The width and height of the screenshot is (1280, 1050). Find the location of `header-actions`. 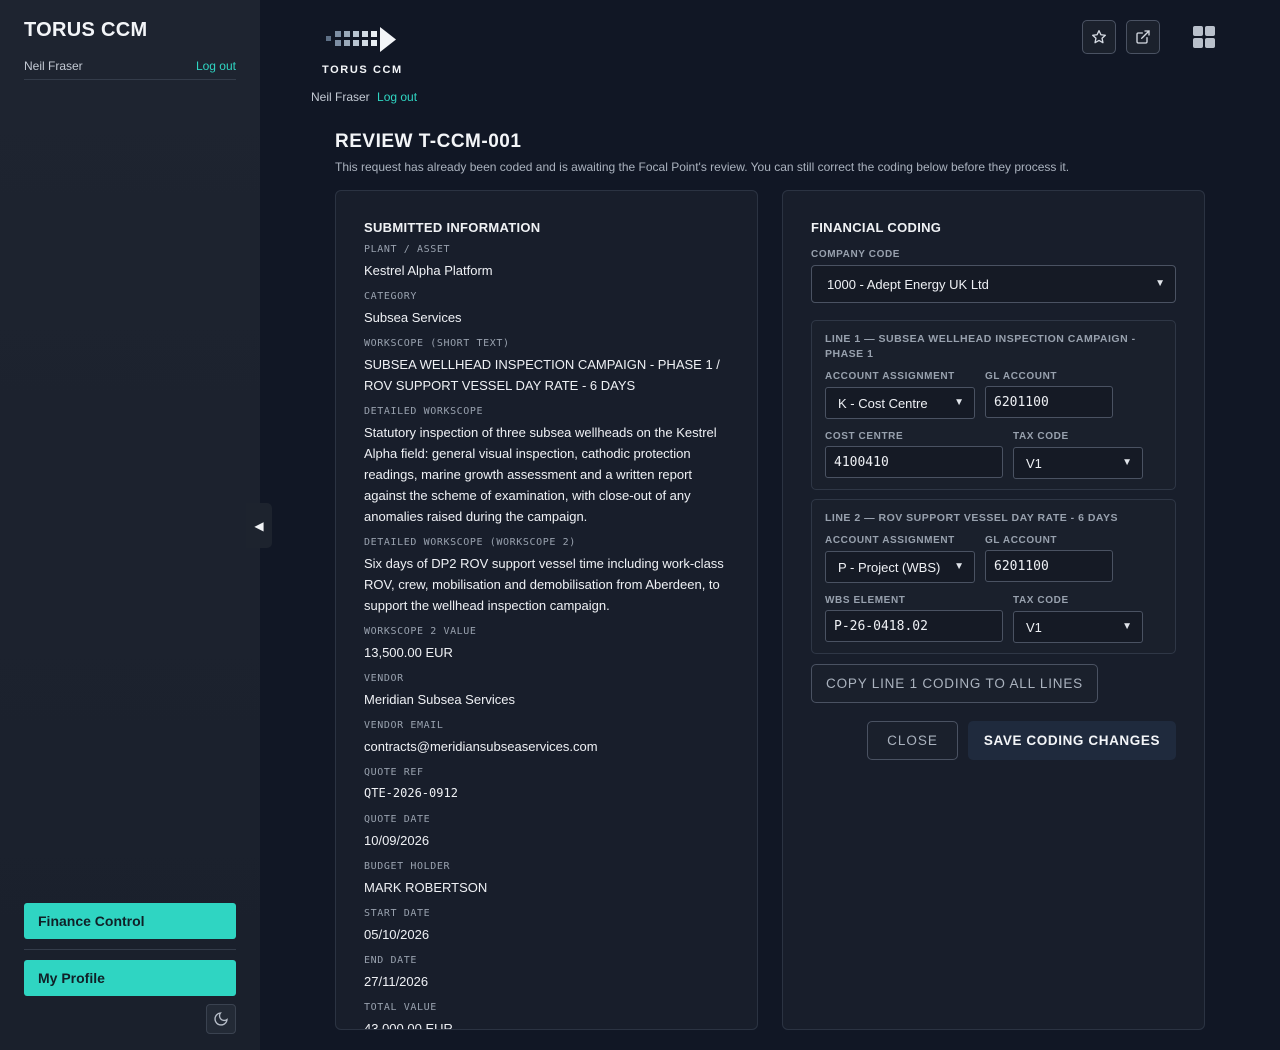

header-actions is located at coordinates (1143, 37).